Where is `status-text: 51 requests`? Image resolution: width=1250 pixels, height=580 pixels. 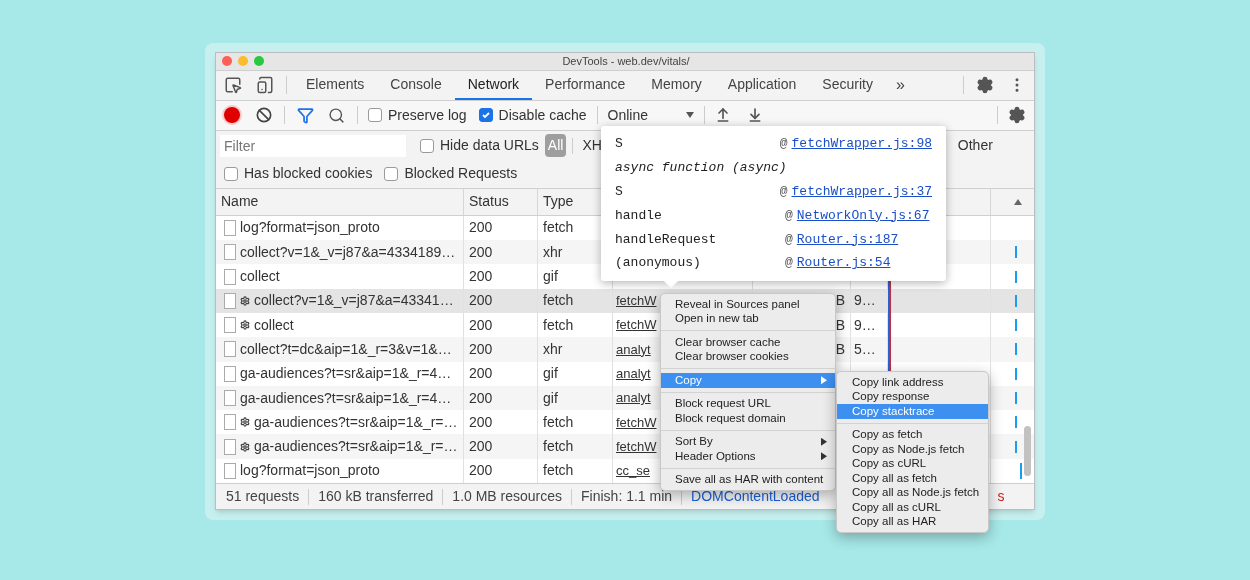 status-text: 51 requests is located at coordinates (263, 496).